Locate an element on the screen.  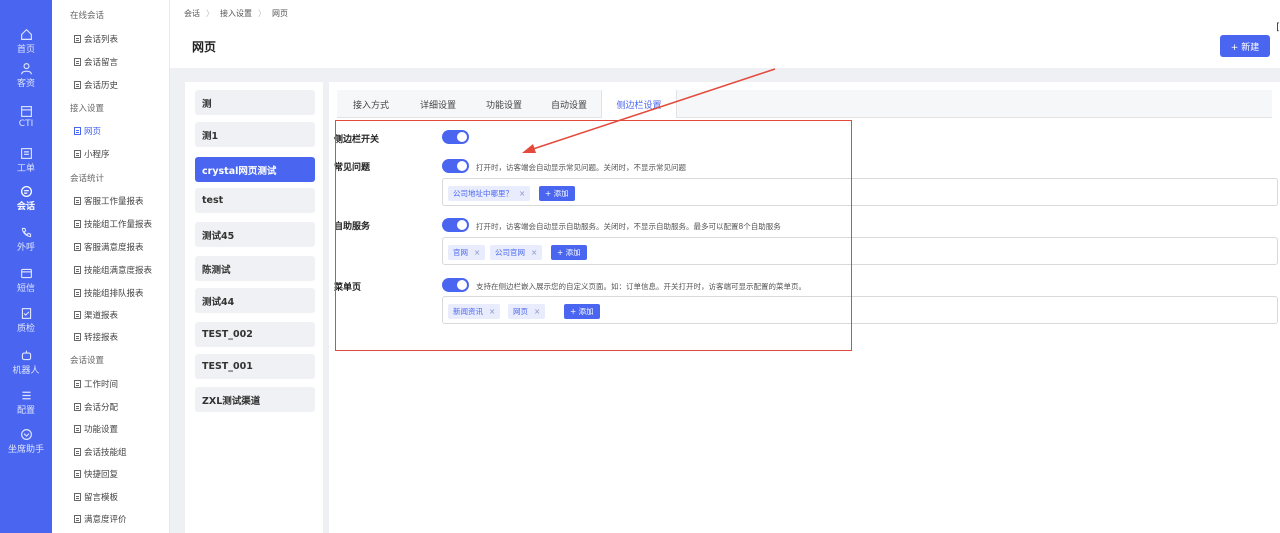
nav-item: 会话列表 is located at coordinates (96, 39).